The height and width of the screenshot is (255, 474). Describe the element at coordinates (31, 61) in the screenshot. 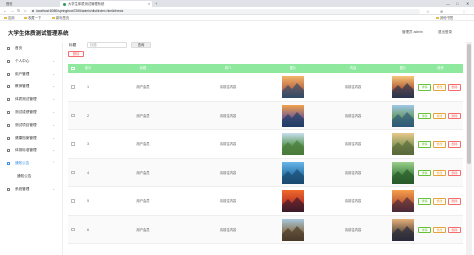

I see `sidebar-item-profile: 个人中心 ⌄` at that location.